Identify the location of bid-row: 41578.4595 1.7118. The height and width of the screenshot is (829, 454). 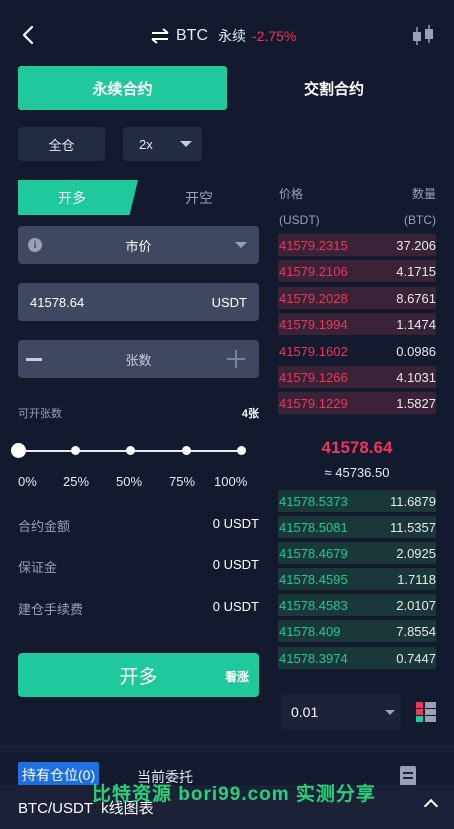
(357, 579).